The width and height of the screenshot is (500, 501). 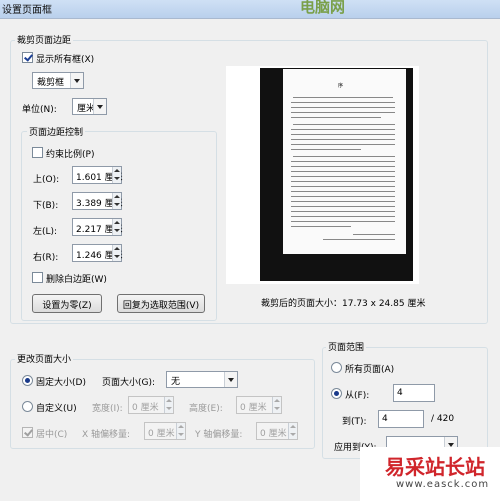 What do you see at coordinates (250, 9) in the screenshot?
I see `title-bar: 设置页面框 电脑网` at bounding box center [250, 9].